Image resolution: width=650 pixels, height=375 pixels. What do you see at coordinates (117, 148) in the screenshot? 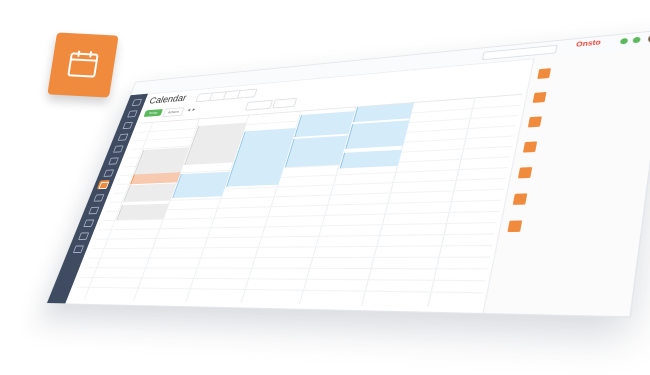
I see `sidebar-item-contacts` at bounding box center [117, 148].